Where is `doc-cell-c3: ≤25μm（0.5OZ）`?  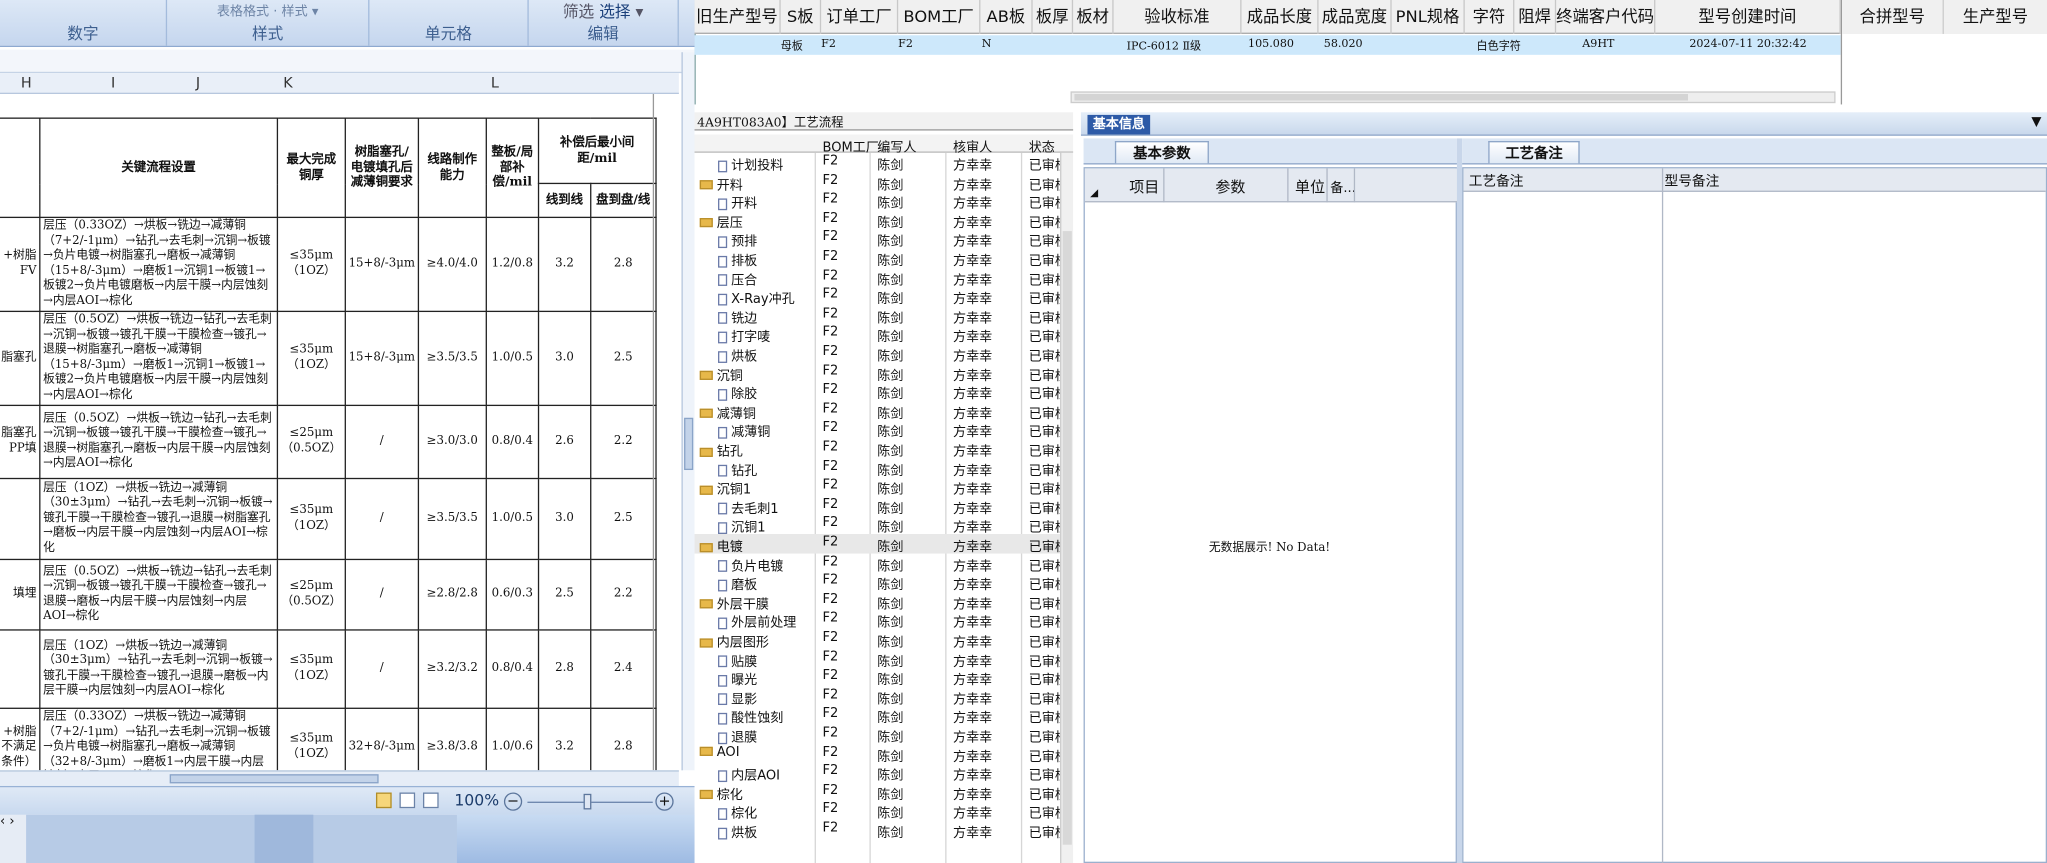 doc-cell-c3: ≤25μm（0.5OZ） is located at coordinates (311, 594).